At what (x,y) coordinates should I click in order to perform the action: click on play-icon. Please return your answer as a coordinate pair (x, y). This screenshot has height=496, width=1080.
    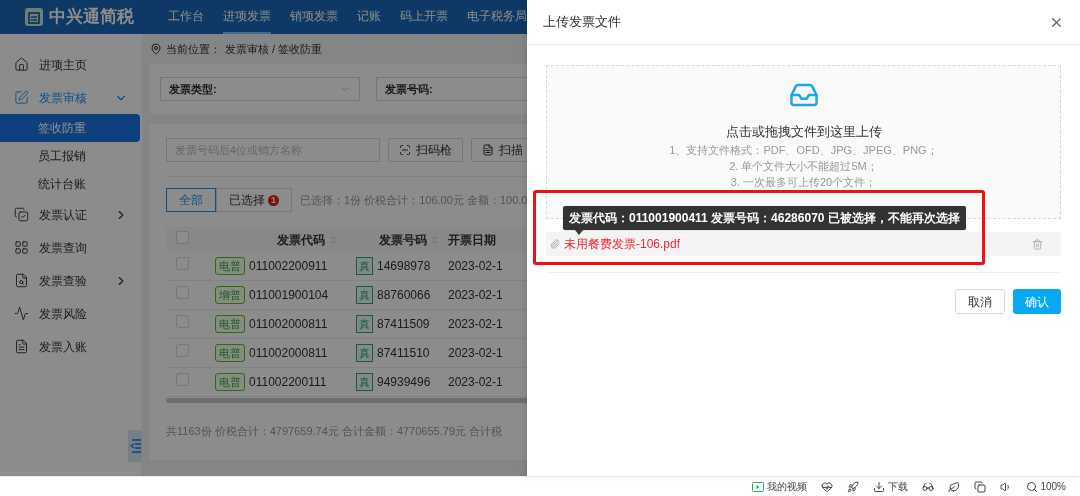
    Looking at the image, I should click on (758, 486).